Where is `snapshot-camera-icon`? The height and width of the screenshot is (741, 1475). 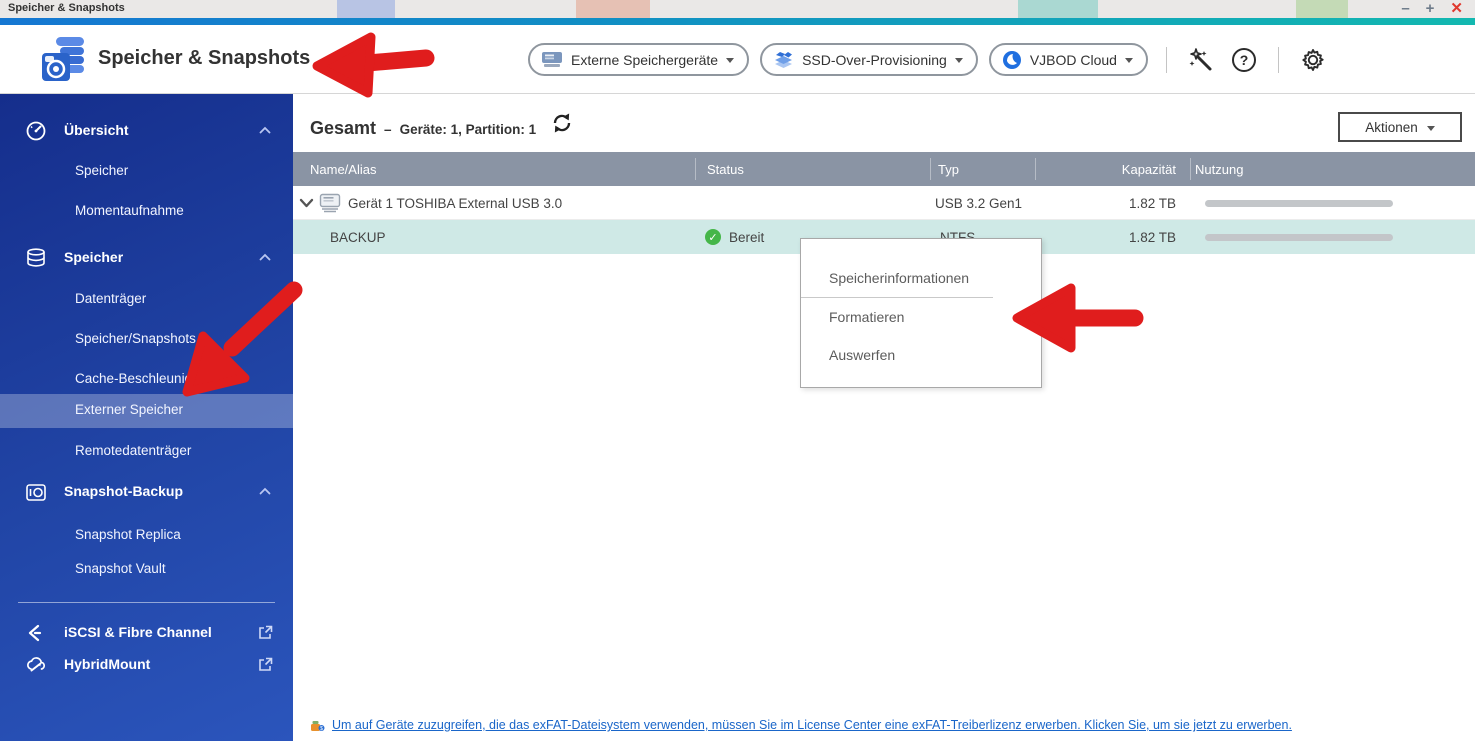
snapshot-camera-icon is located at coordinates (36, 492).